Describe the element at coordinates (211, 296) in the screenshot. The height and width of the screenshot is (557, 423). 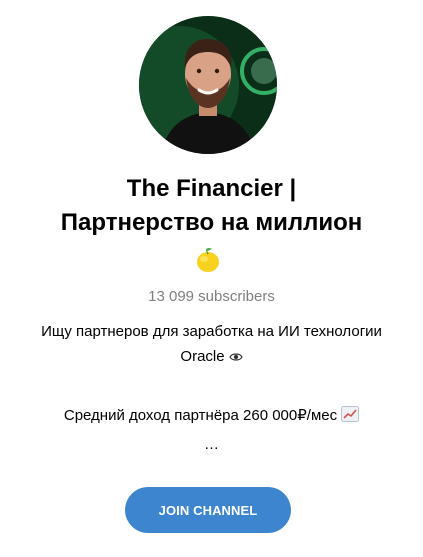
I see `subscriber-count: 13 099 subscribers` at that location.